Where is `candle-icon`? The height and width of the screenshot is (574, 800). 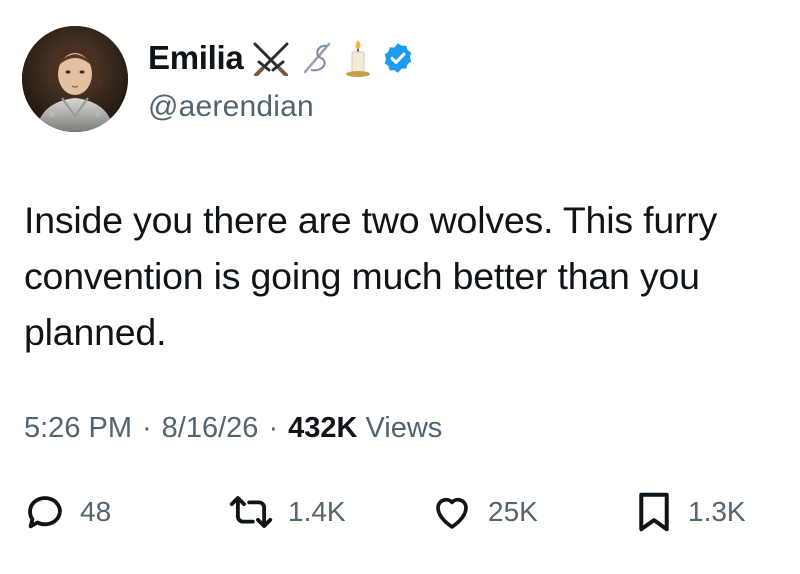 candle-icon is located at coordinates (358, 58).